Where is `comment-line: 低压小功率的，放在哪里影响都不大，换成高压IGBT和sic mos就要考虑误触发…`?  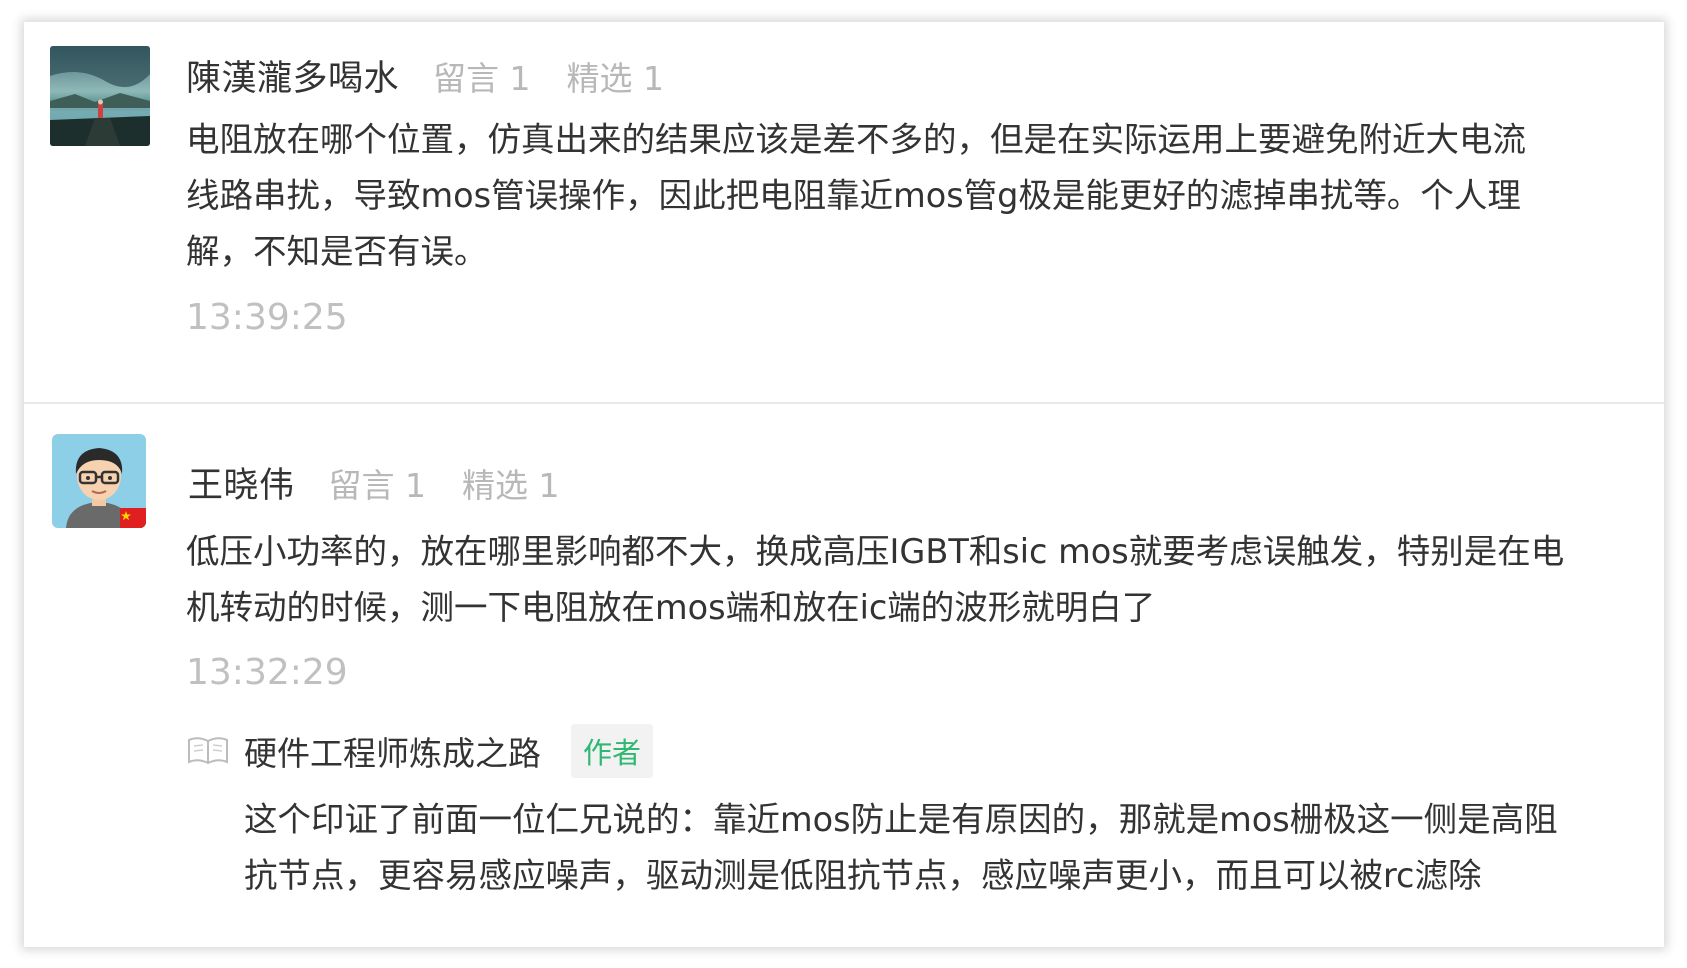 comment-line: 低压小功率的，放在哪里影响都不大，换成高压IGBT和sic mos就要考虑误触发… is located at coordinates (875, 551).